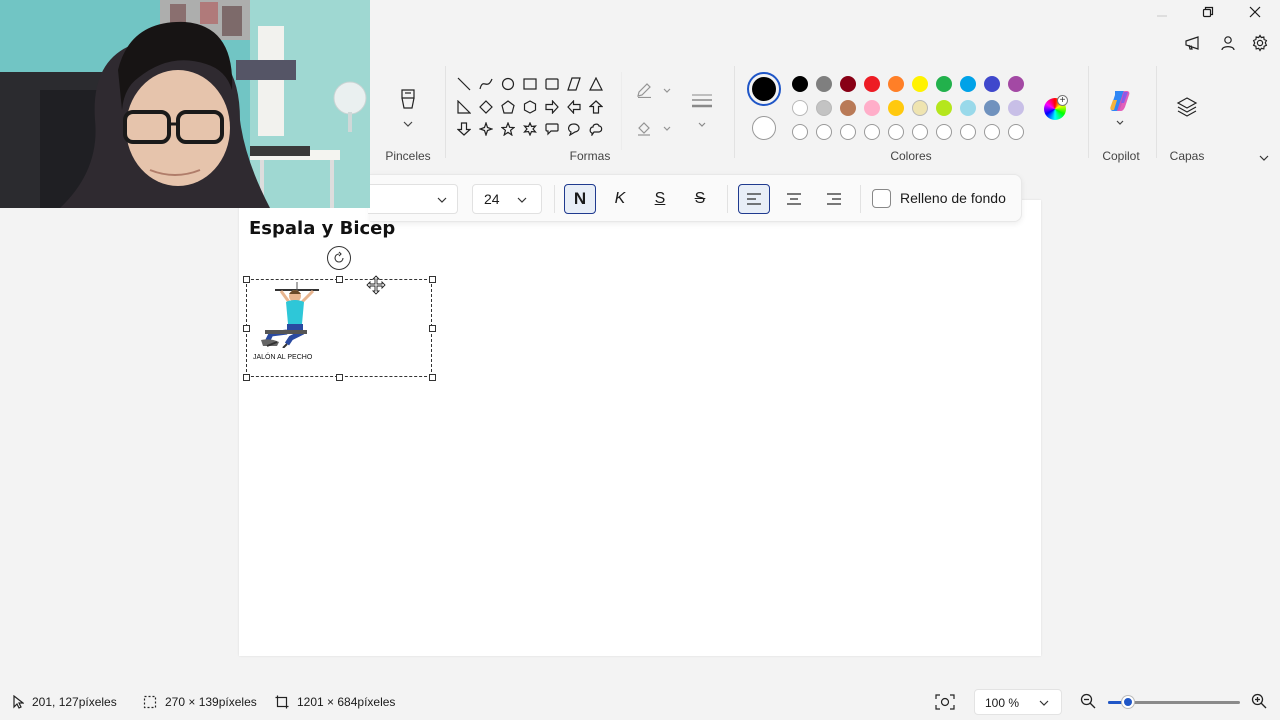 This screenshot has width=1280, height=720. I want to click on image-caption: JALÓN AL PECHO, so click(283, 357).